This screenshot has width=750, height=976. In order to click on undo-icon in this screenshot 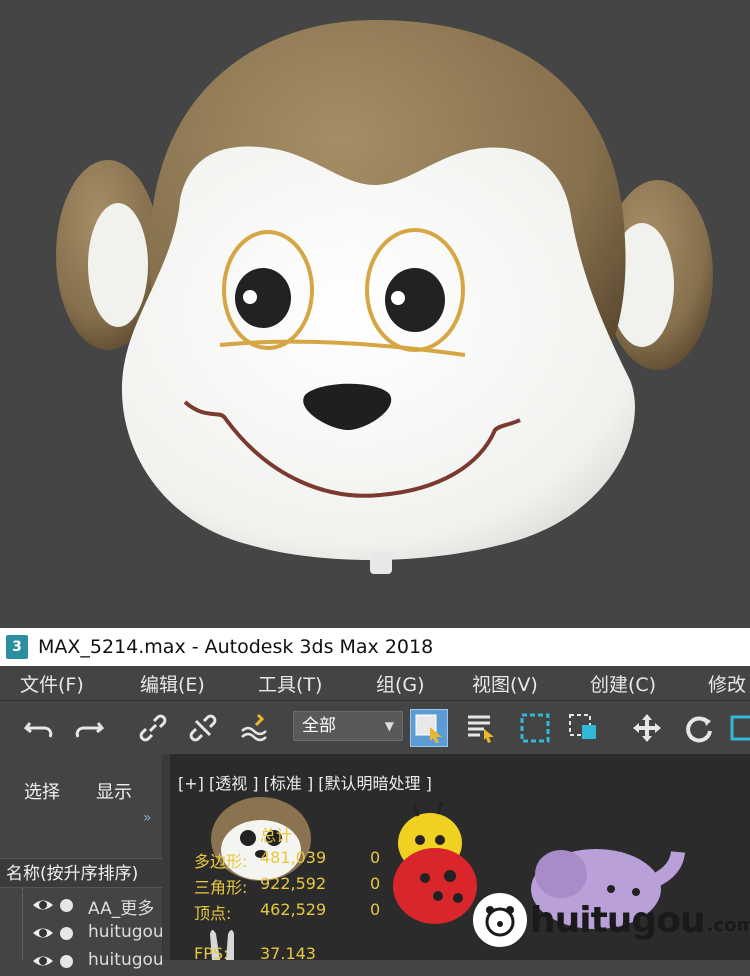, I will do `click(38, 730)`.